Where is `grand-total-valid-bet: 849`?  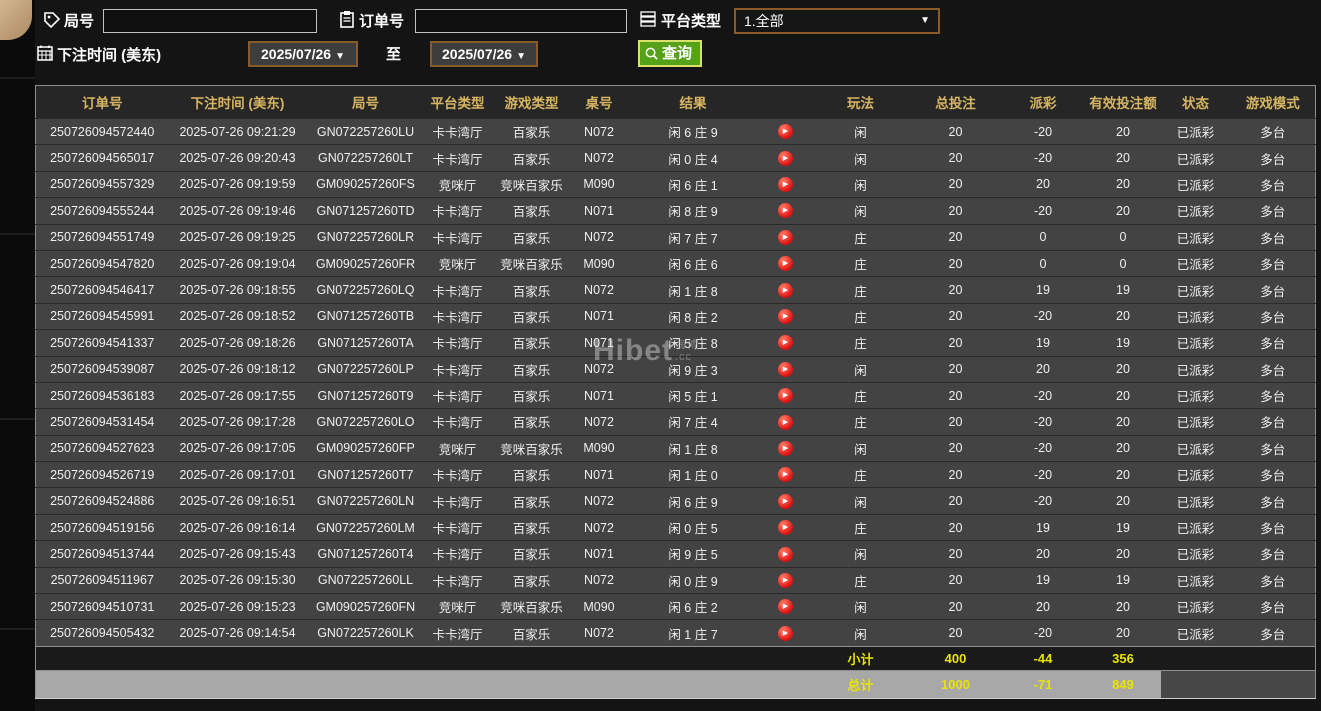
grand-total-valid-bet: 849 is located at coordinates (1123, 684).